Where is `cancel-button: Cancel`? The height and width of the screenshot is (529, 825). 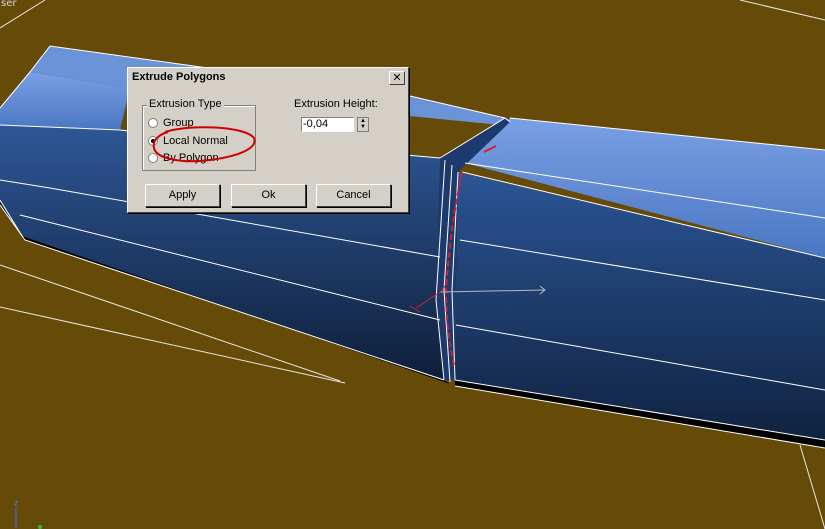
cancel-button: Cancel is located at coordinates (353, 195).